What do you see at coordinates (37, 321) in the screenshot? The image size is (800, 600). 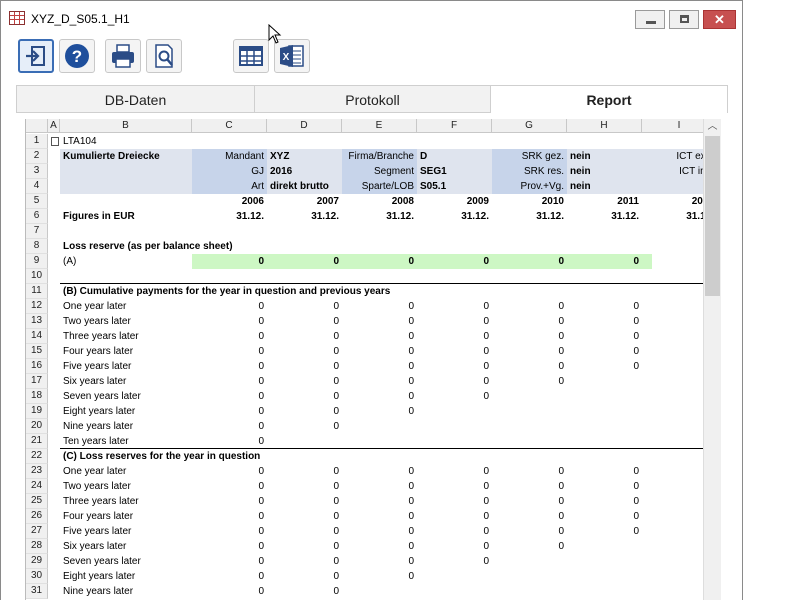 I see `row-header-13: 13` at bounding box center [37, 321].